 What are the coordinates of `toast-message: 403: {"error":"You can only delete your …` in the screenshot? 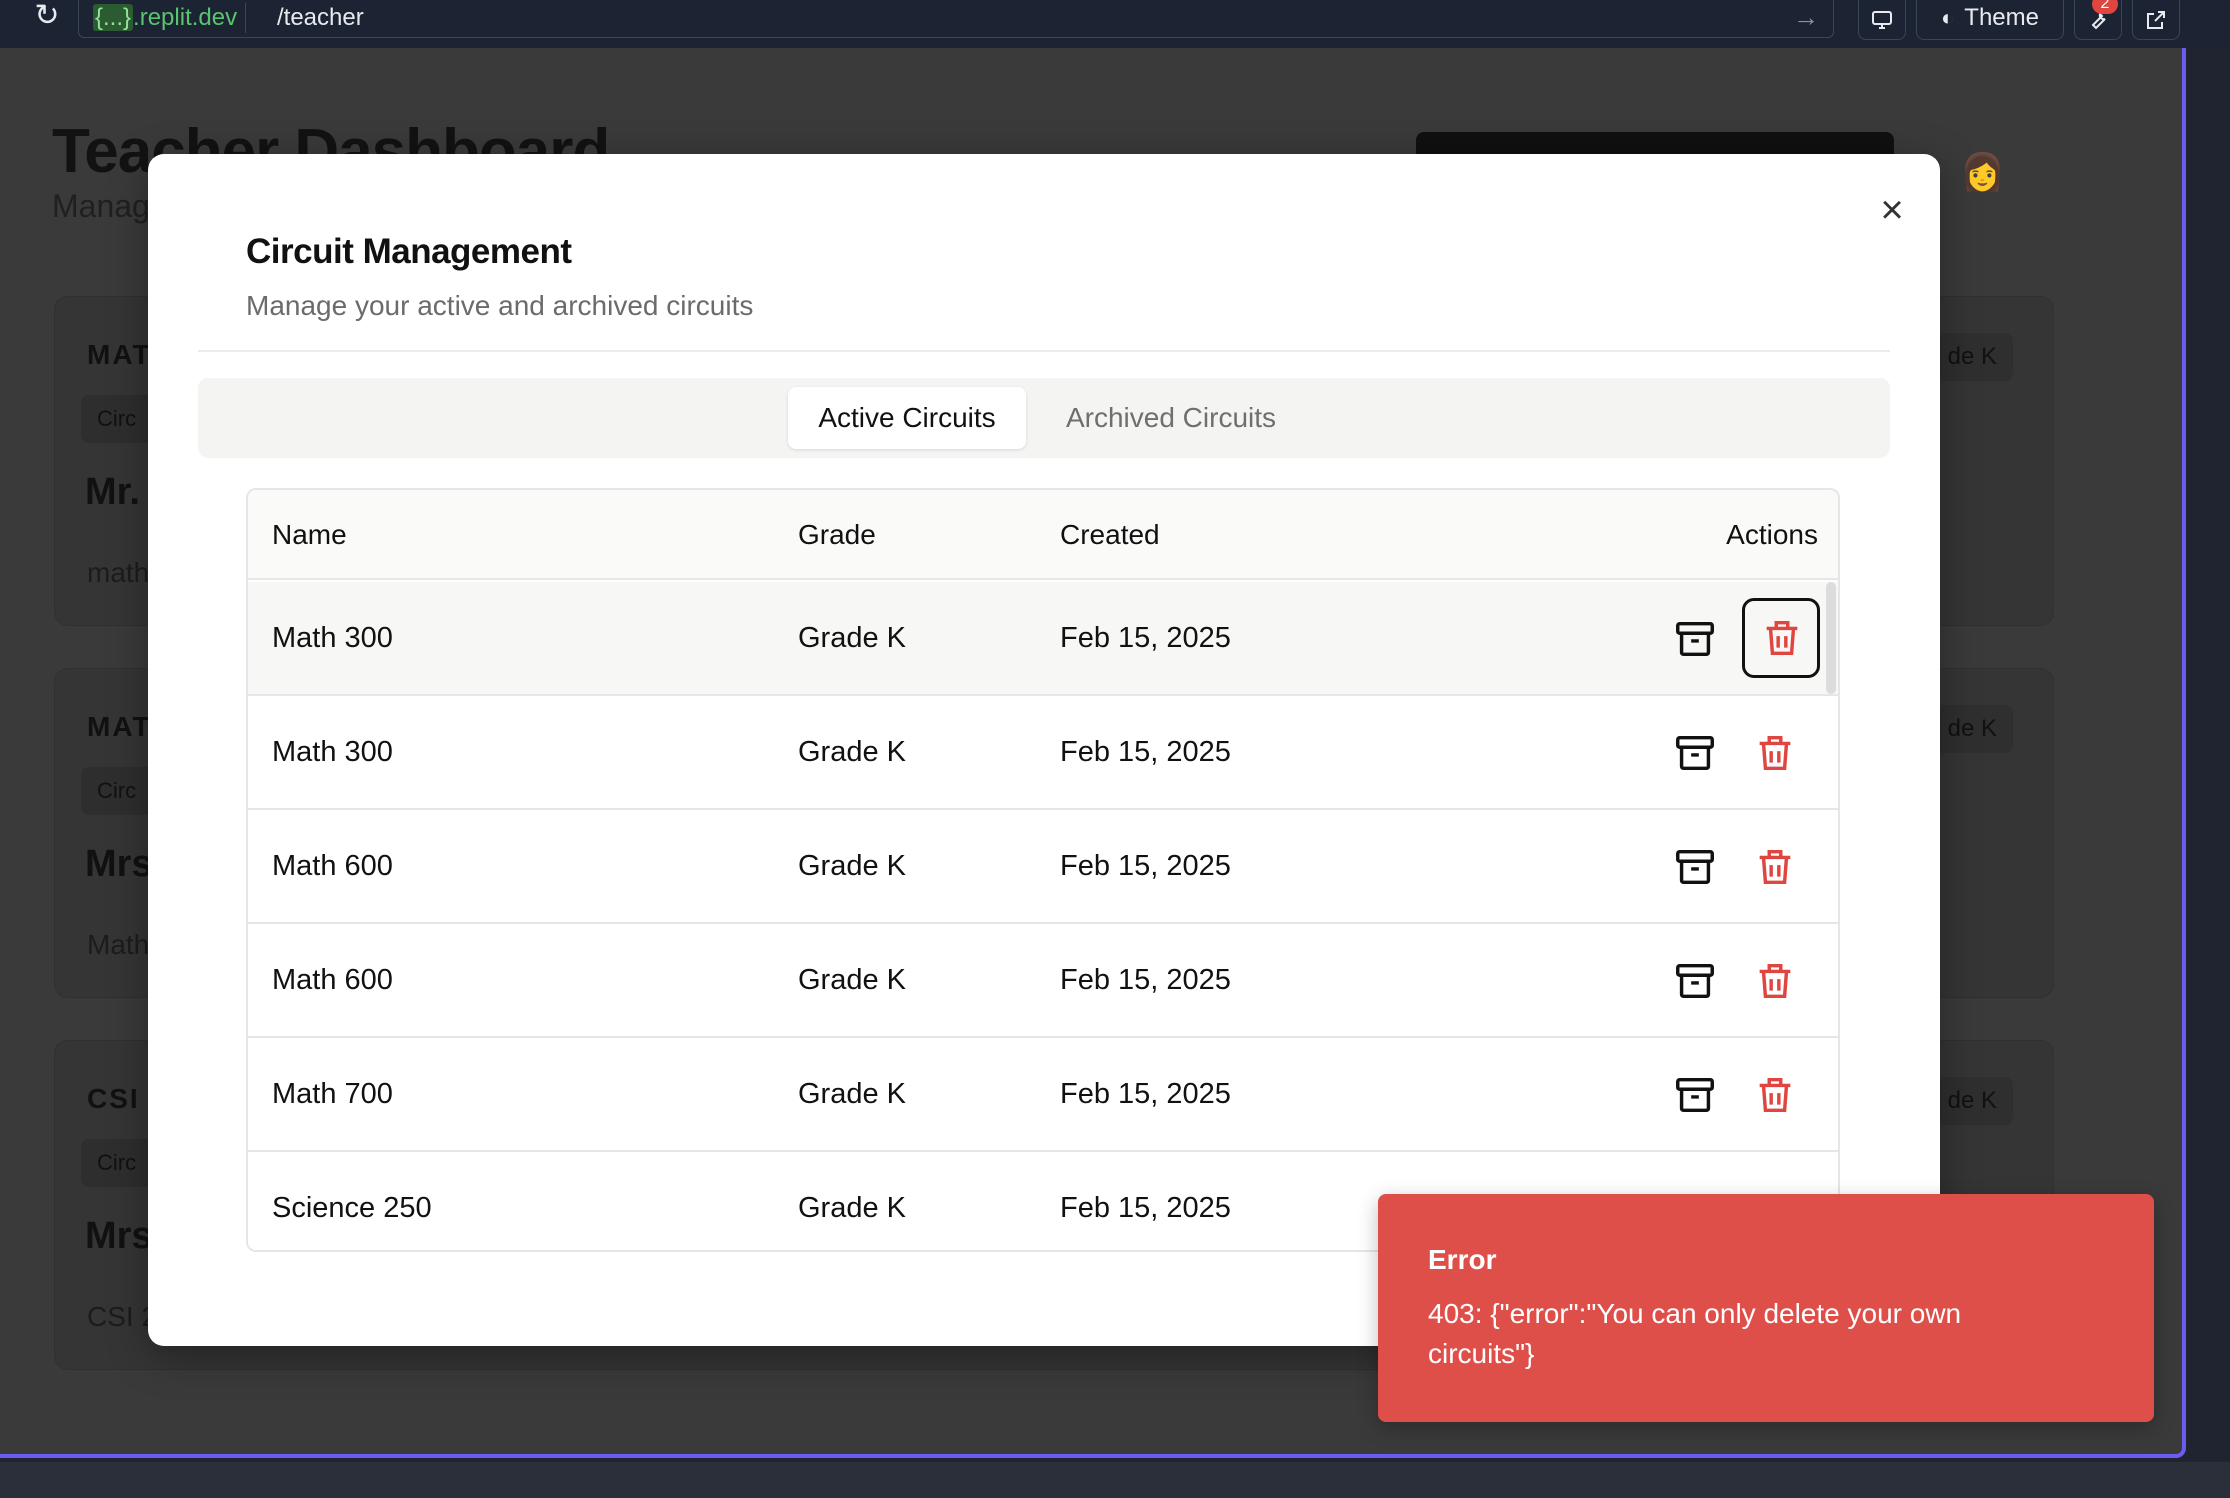 It's located at (1695, 1333).